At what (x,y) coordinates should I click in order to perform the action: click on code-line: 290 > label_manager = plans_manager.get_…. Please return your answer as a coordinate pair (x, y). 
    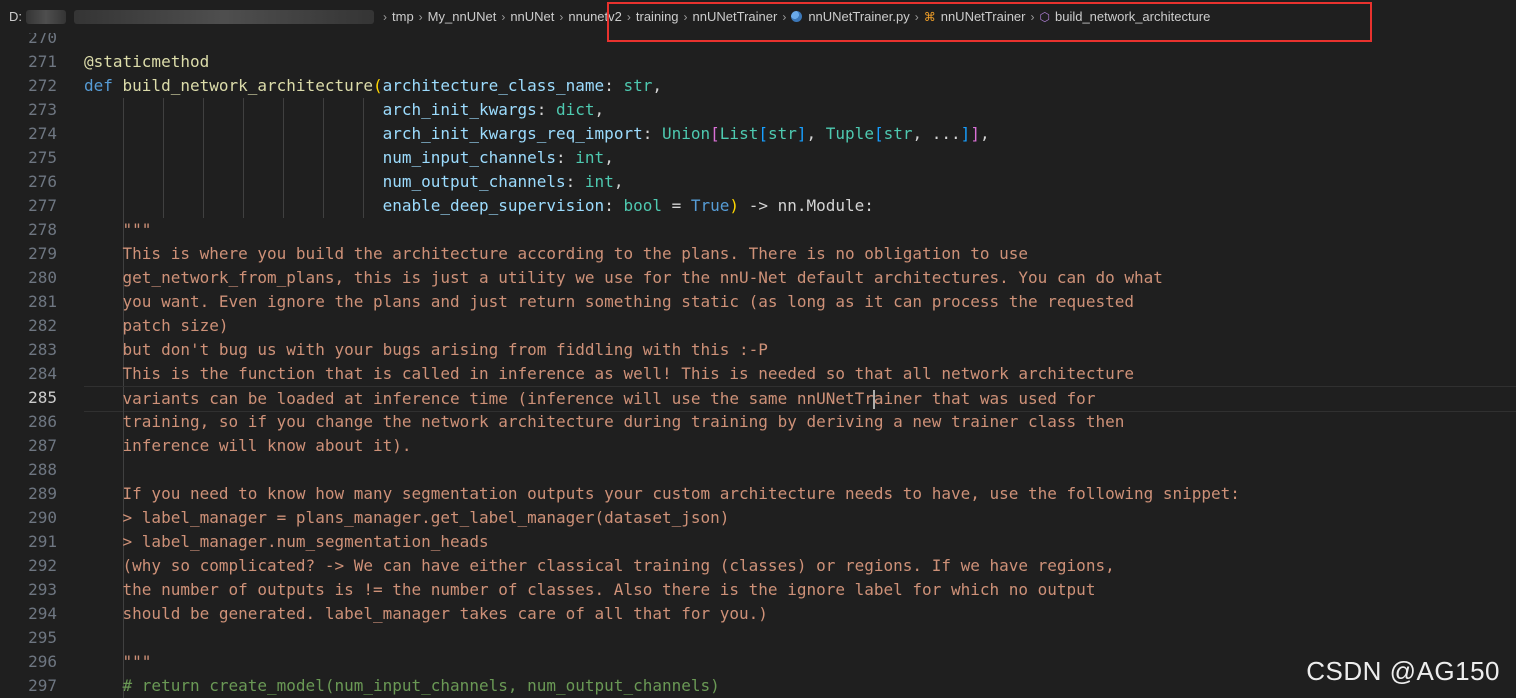
    Looking at the image, I should click on (758, 518).